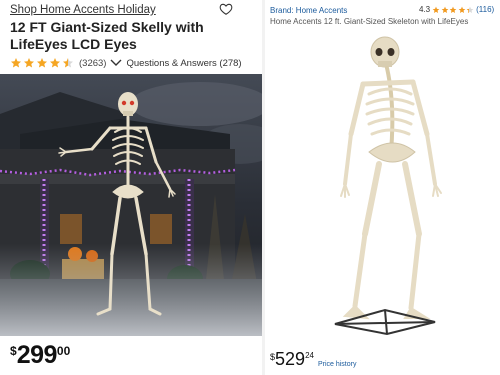 Image resolution: width=500 pixels, height=375 pixels. What do you see at coordinates (485, 9) in the screenshot?
I see `review-count: (116)` at bounding box center [485, 9].